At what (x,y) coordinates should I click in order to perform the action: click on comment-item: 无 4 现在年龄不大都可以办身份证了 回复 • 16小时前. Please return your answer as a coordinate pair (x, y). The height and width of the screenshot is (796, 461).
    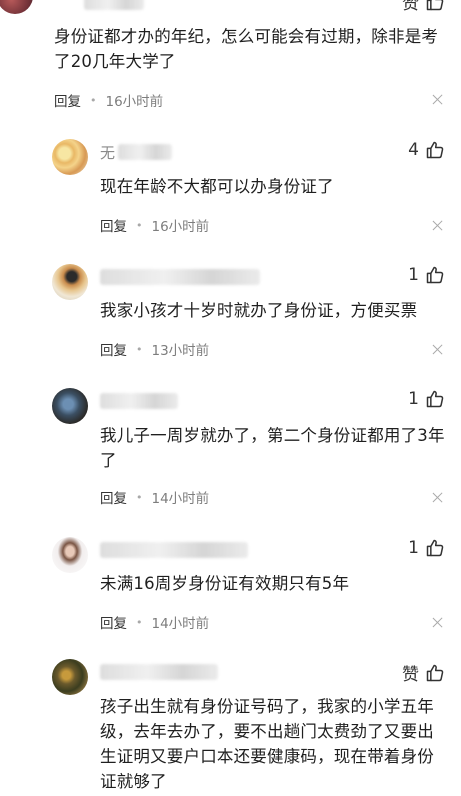
    Looking at the image, I should click on (230, 188).